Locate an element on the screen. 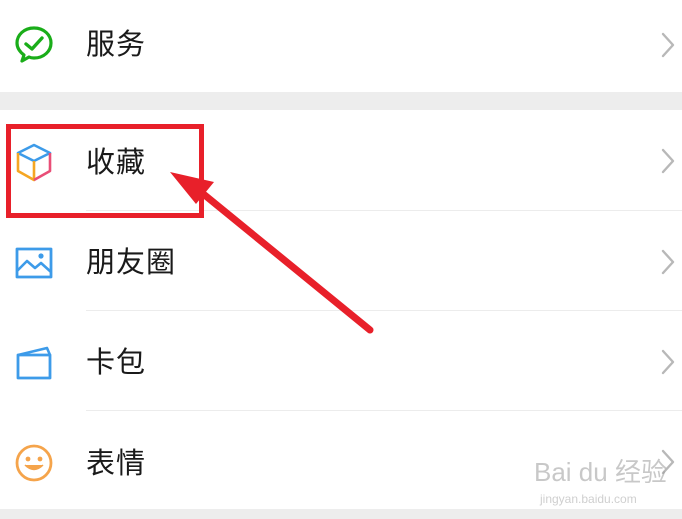 The image size is (682, 519). card-wallet-icon is located at coordinates (34, 363).